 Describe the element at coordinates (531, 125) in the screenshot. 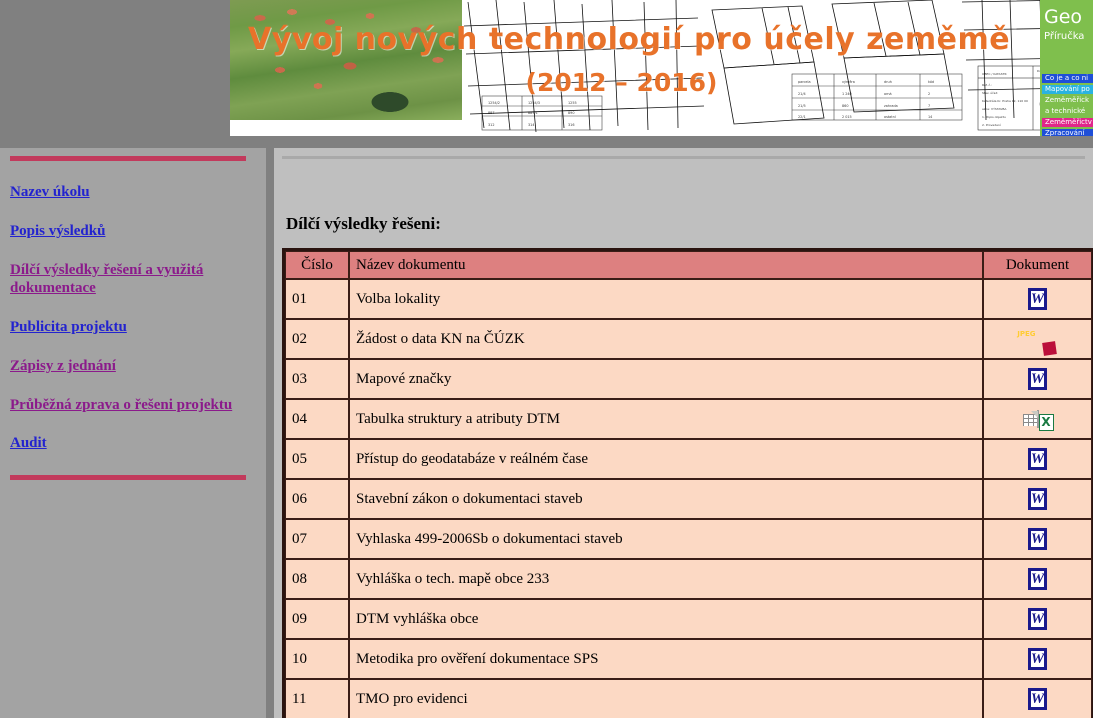

I see `svg-text: 314` at that location.